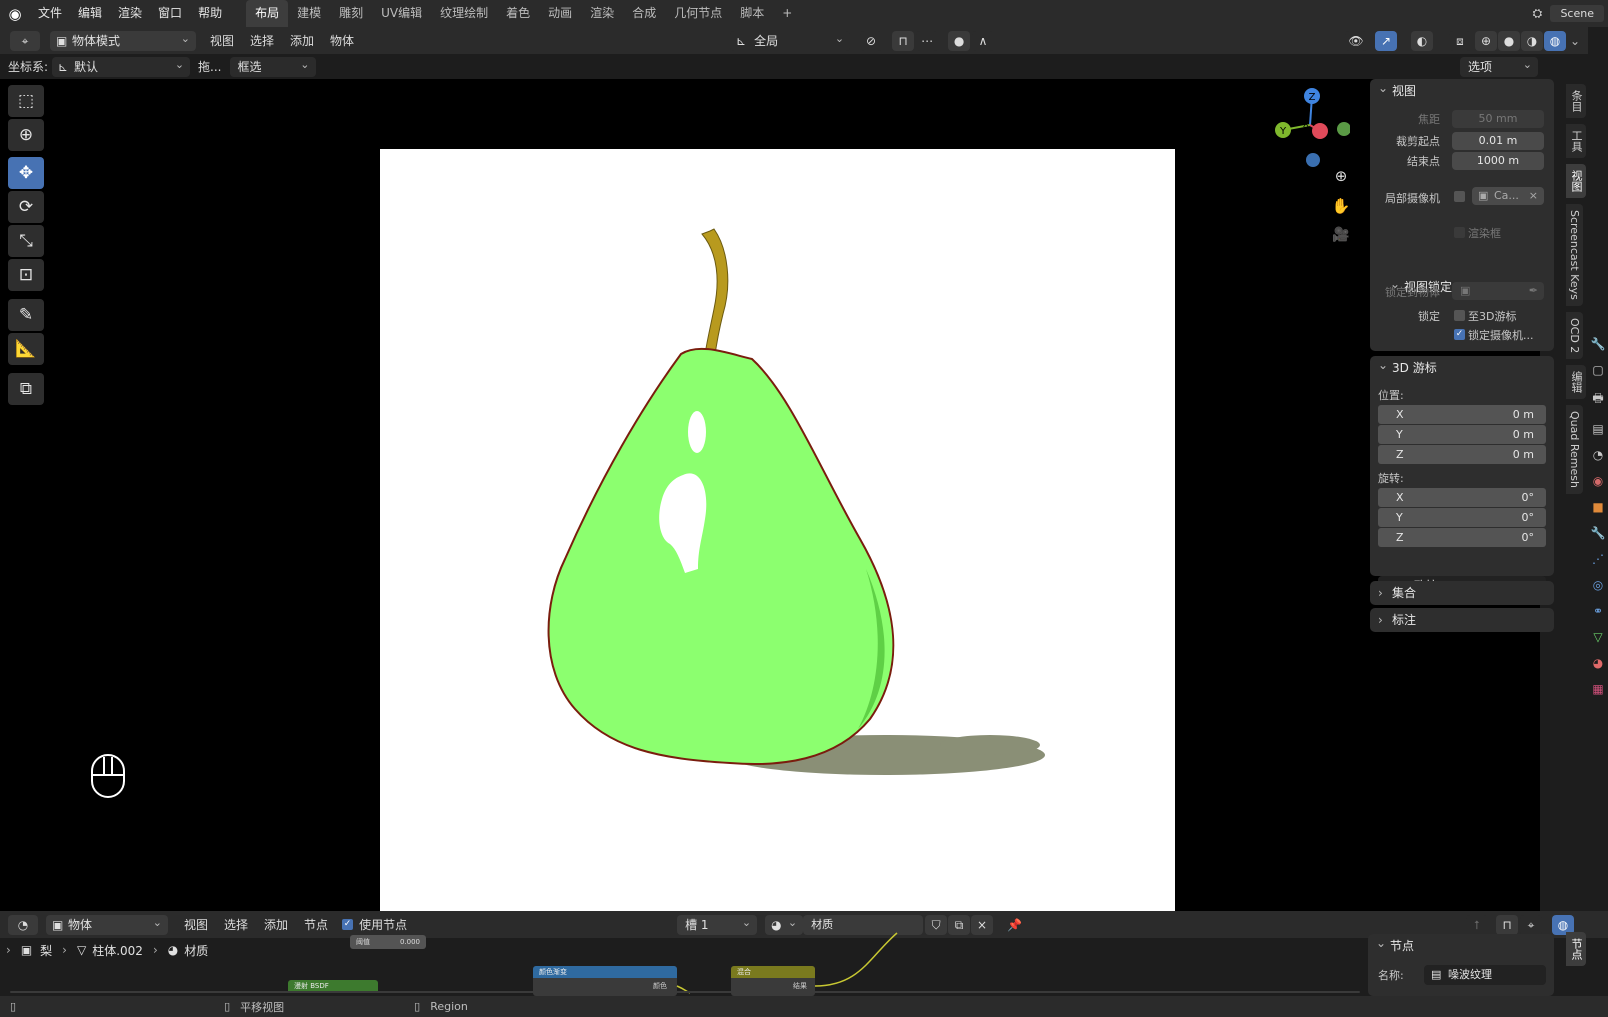 The height and width of the screenshot is (1017, 1608). I want to click on texture-props-icon: ▦, so click(1597, 689).